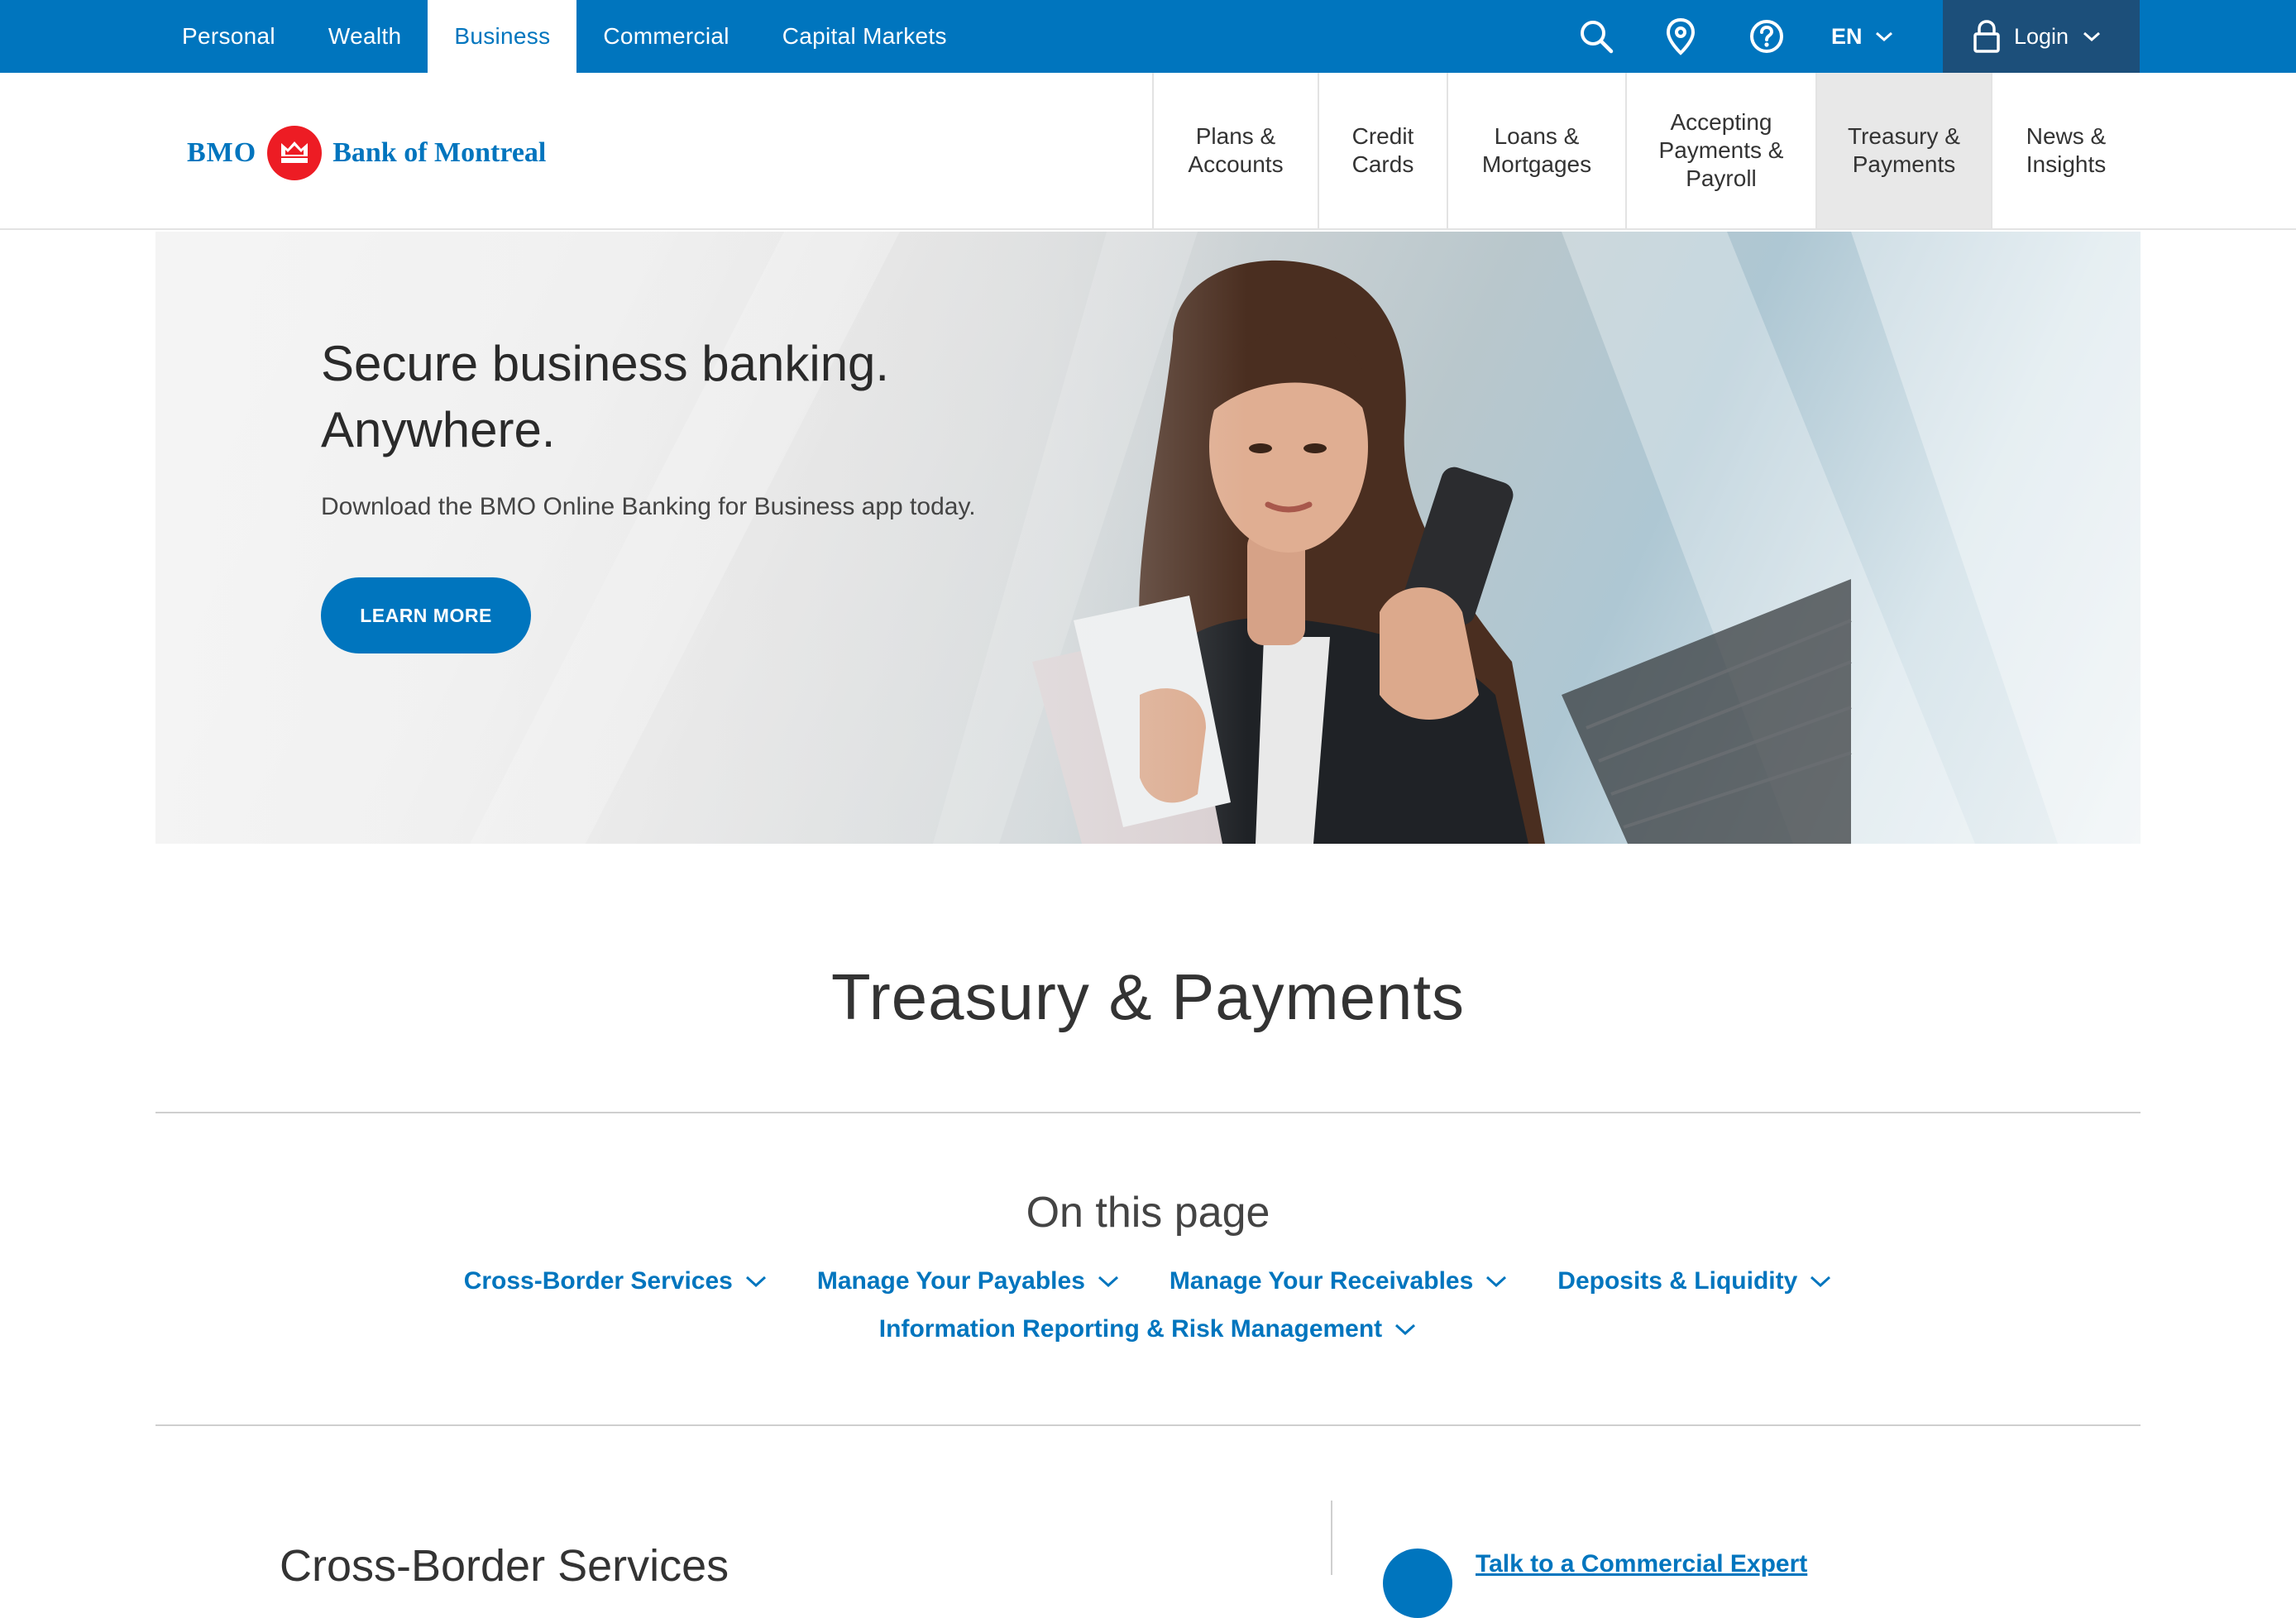  Describe the element at coordinates (665, 36) in the screenshot. I see `segment-commercial: Commercial` at that location.